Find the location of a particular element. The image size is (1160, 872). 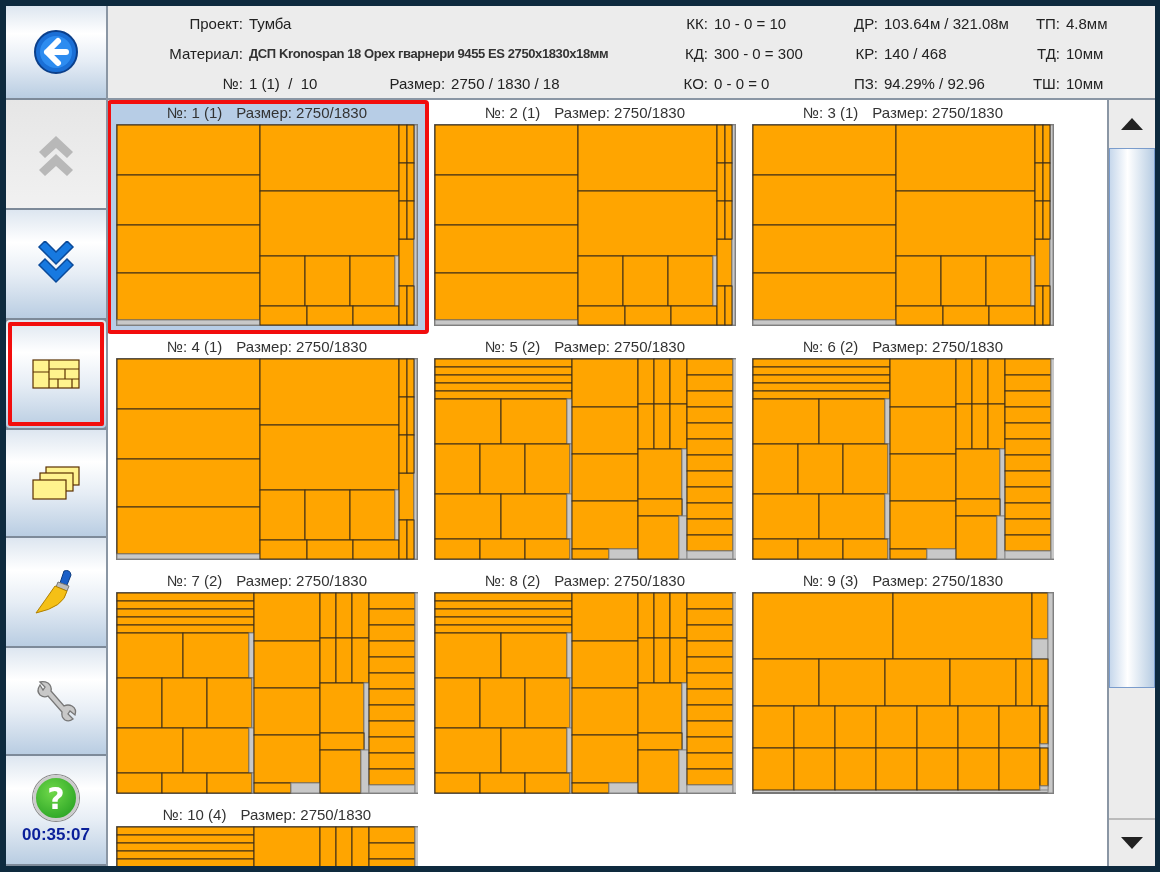

sheet-card: №: 9 (3) Размер: 2750/1830 is located at coordinates (903, 685).